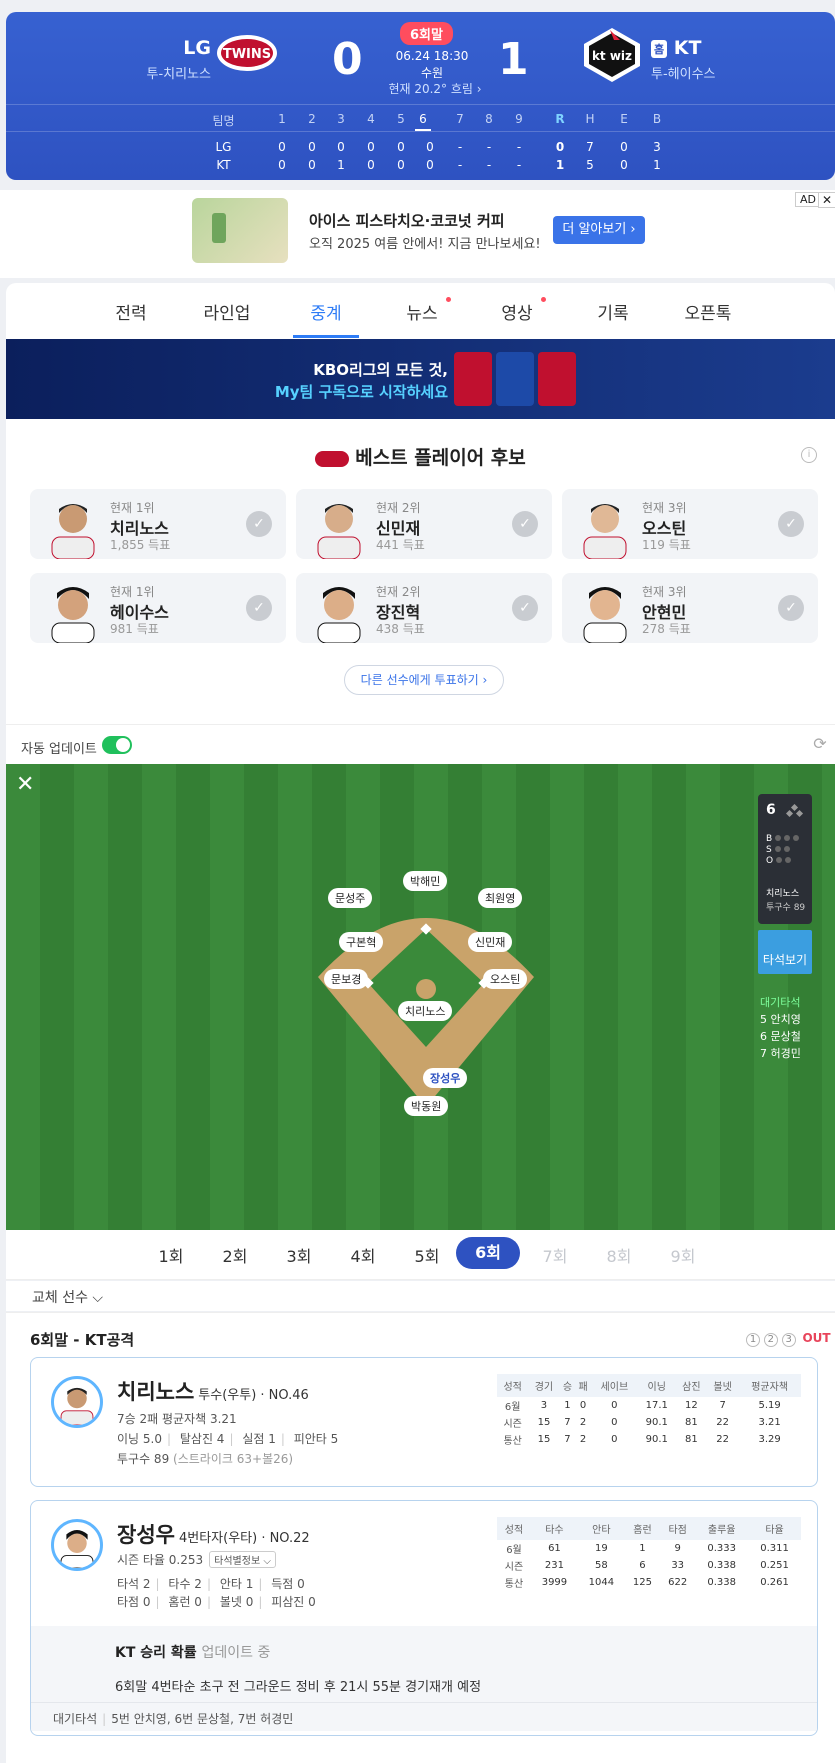 This screenshot has width=835, height=1763. I want to click on ball-label: B, so click(769, 839).